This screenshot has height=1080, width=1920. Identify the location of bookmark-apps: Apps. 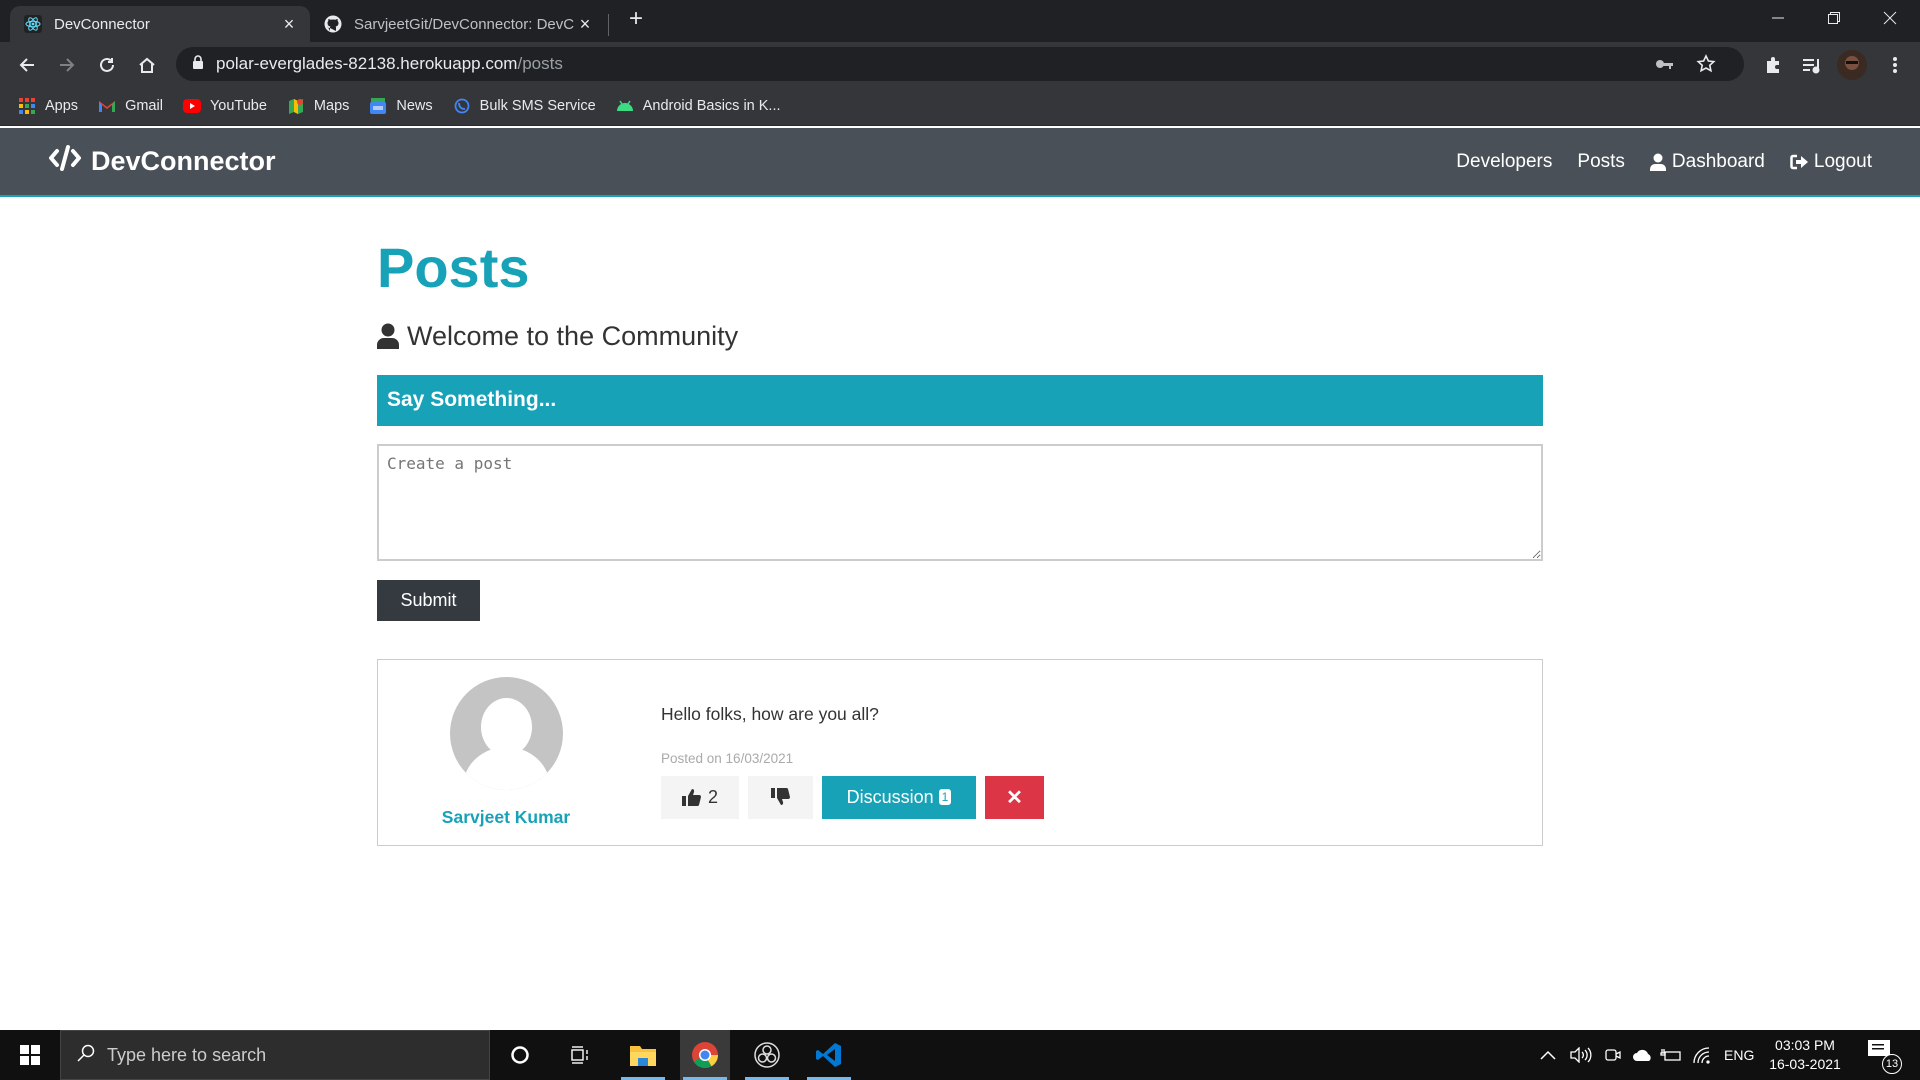
(48, 106).